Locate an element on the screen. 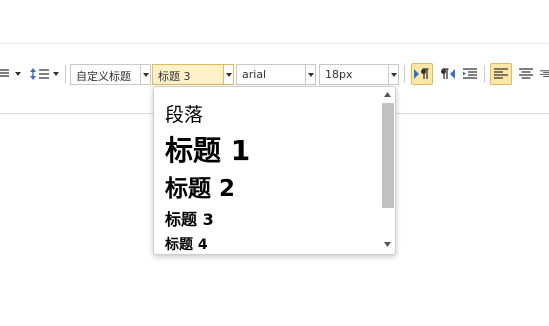  scroll-up-arrow-icon is located at coordinates (387, 94).